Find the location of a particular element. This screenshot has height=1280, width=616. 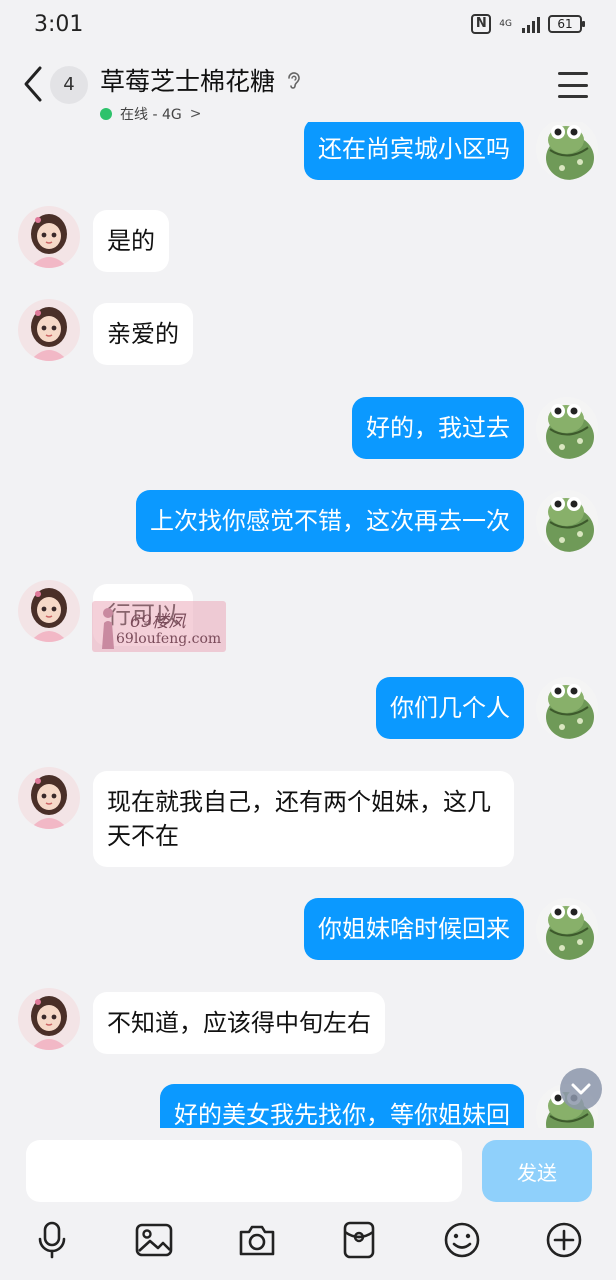

status-icons: N 4G 61 is located at coordinates (528, 24).